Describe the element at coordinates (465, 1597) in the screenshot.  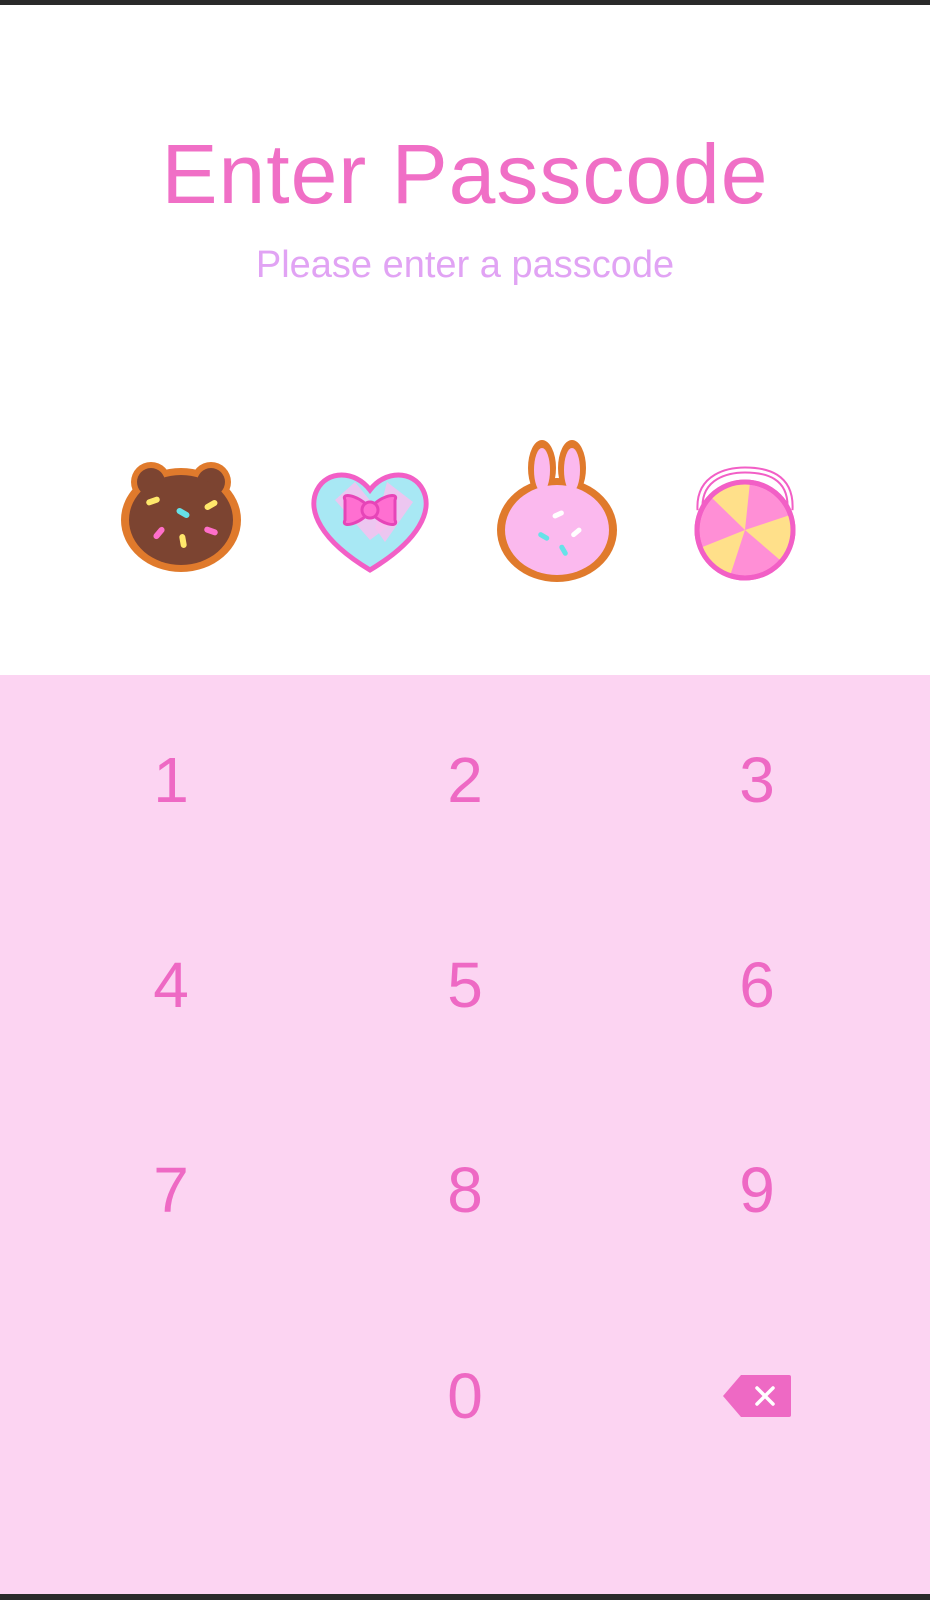
I see `navigation-bar` at that location.